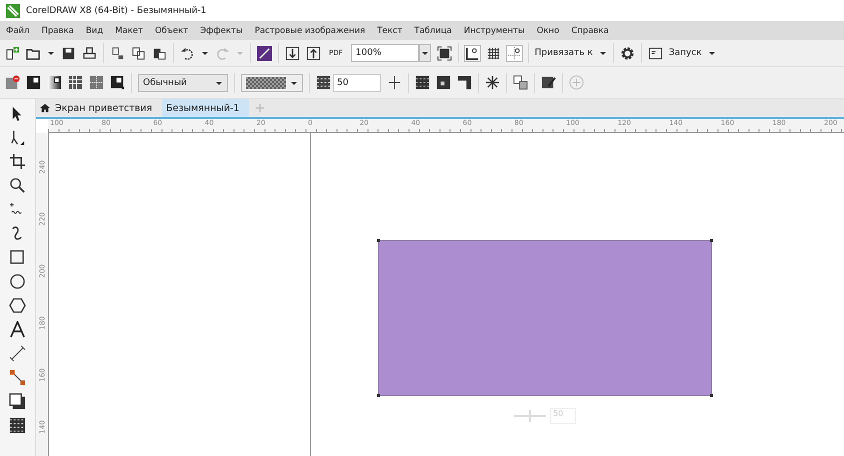 This screenshot has width=844, height=456. Describe the element at coordinates (590, 31) in the screenshot. I see `menu-item: Справка` at that location.